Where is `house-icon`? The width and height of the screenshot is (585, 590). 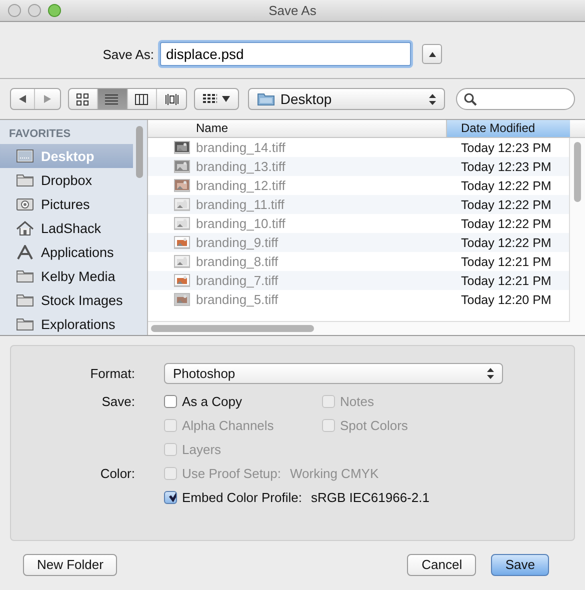
house-icon is located at coordinates (25, 228).